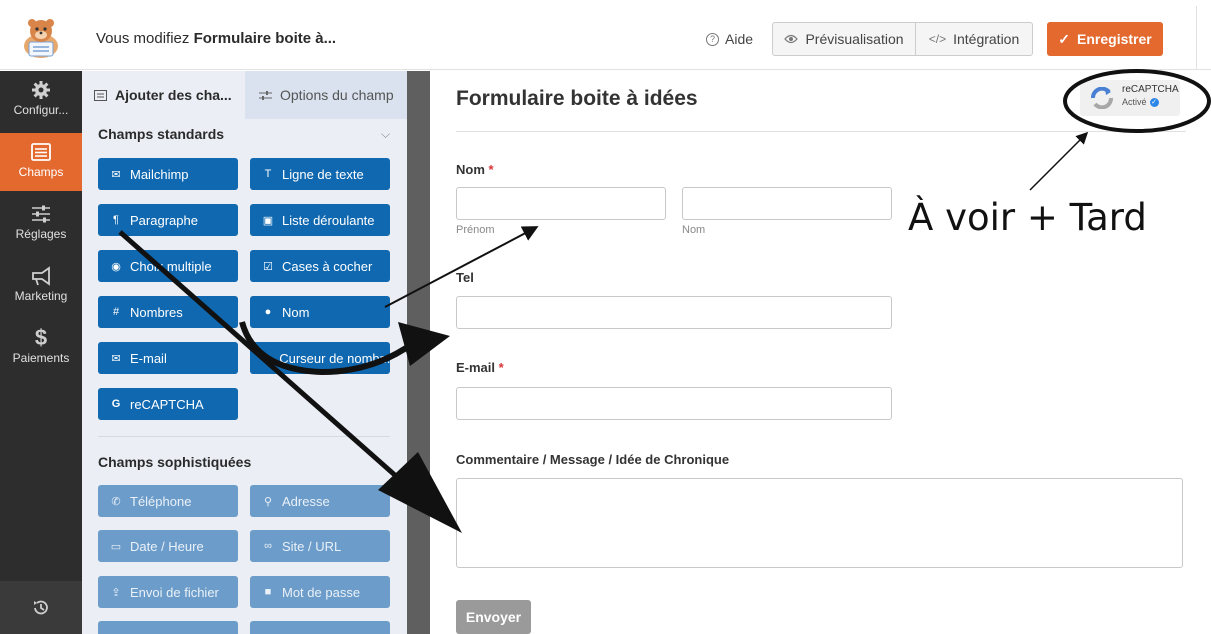 The image size is (1211, 634). Describe the element at coordinates (1064, 38) in the screenshot. I see `check-icon: ✓` at that location.